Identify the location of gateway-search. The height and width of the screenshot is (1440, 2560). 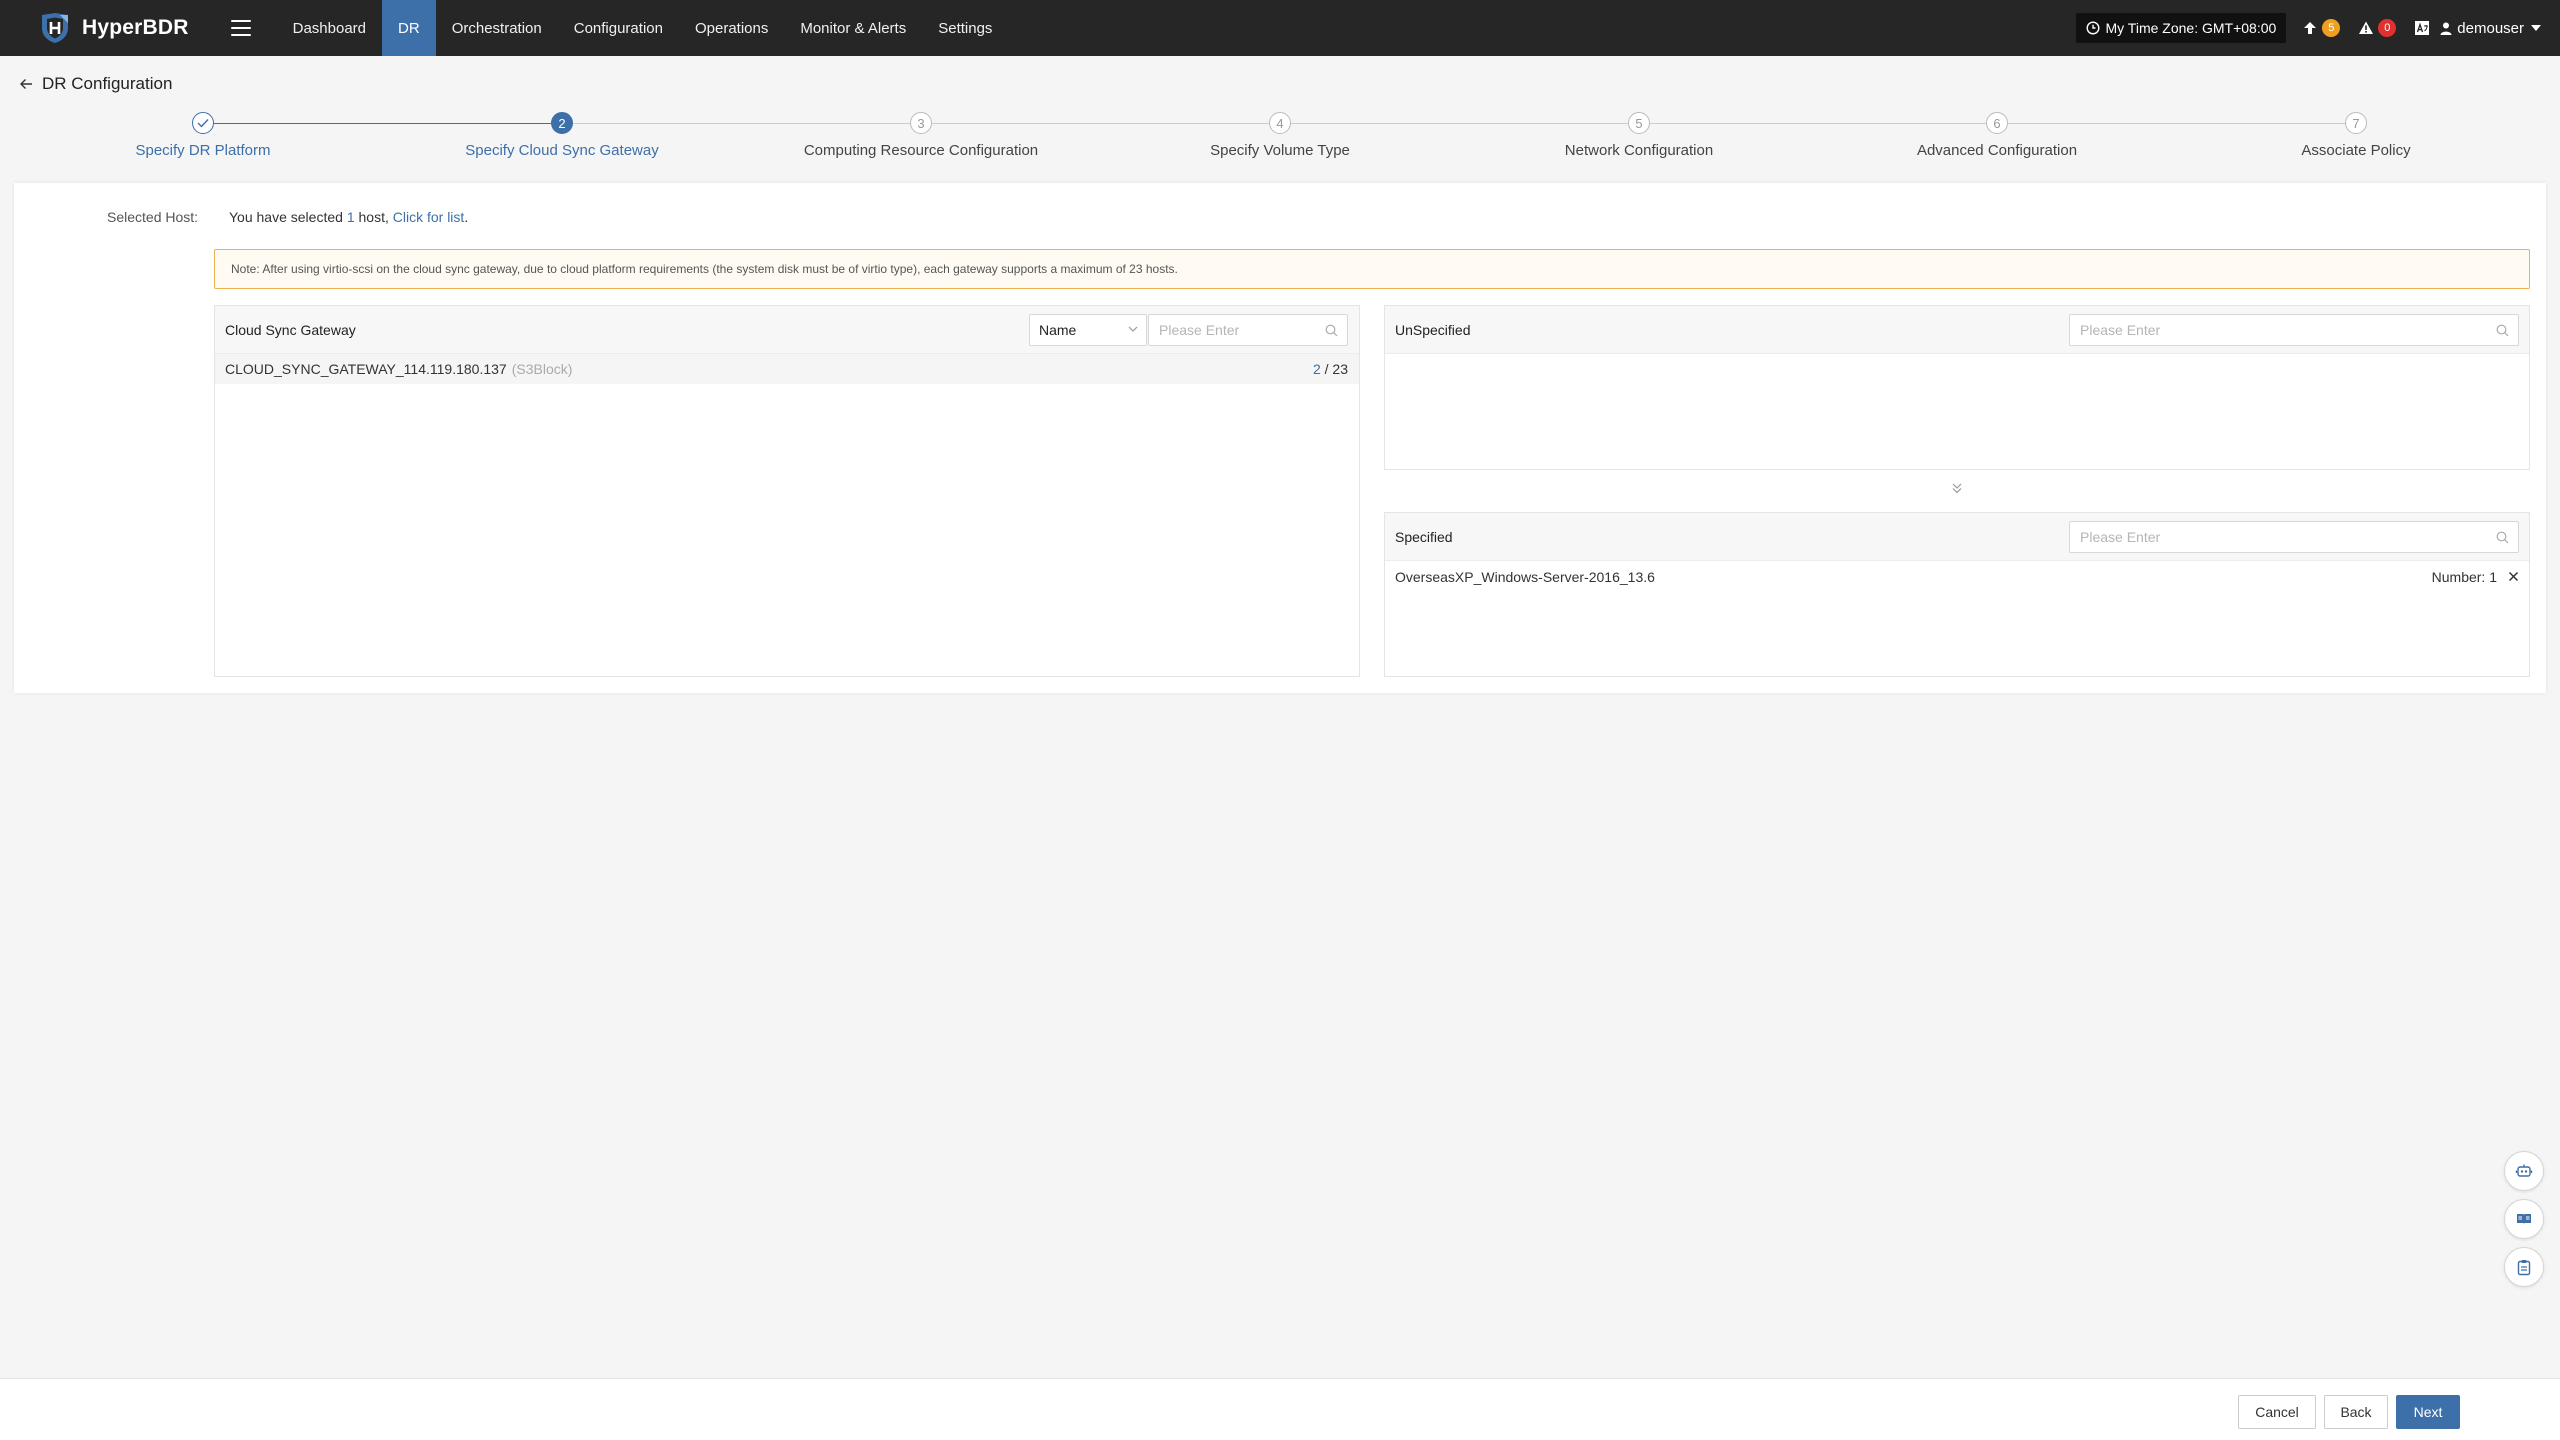
(1248, 330).